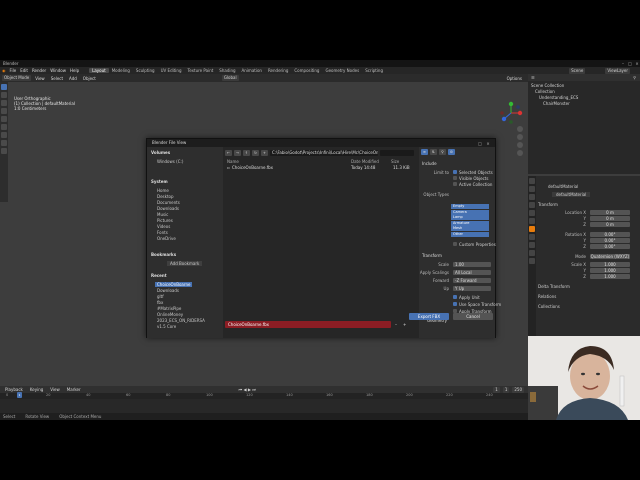 The height and width of the screenshot is (480, 640). I want to click on forward-dropdown: -Z Forward, so click(472, 280).